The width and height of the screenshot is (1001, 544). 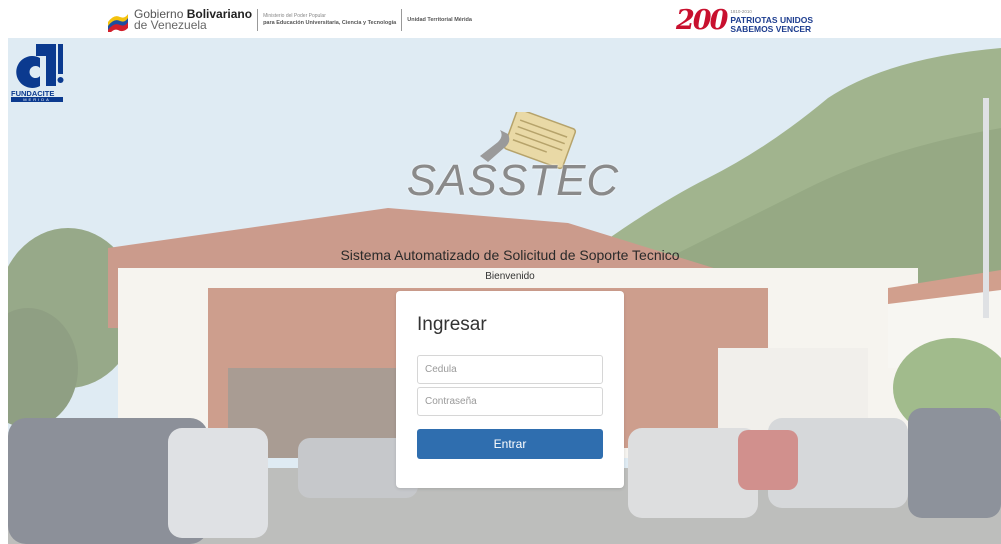 I want to click on fundacite-sub: MERIDA, so click(x=37, y=99).